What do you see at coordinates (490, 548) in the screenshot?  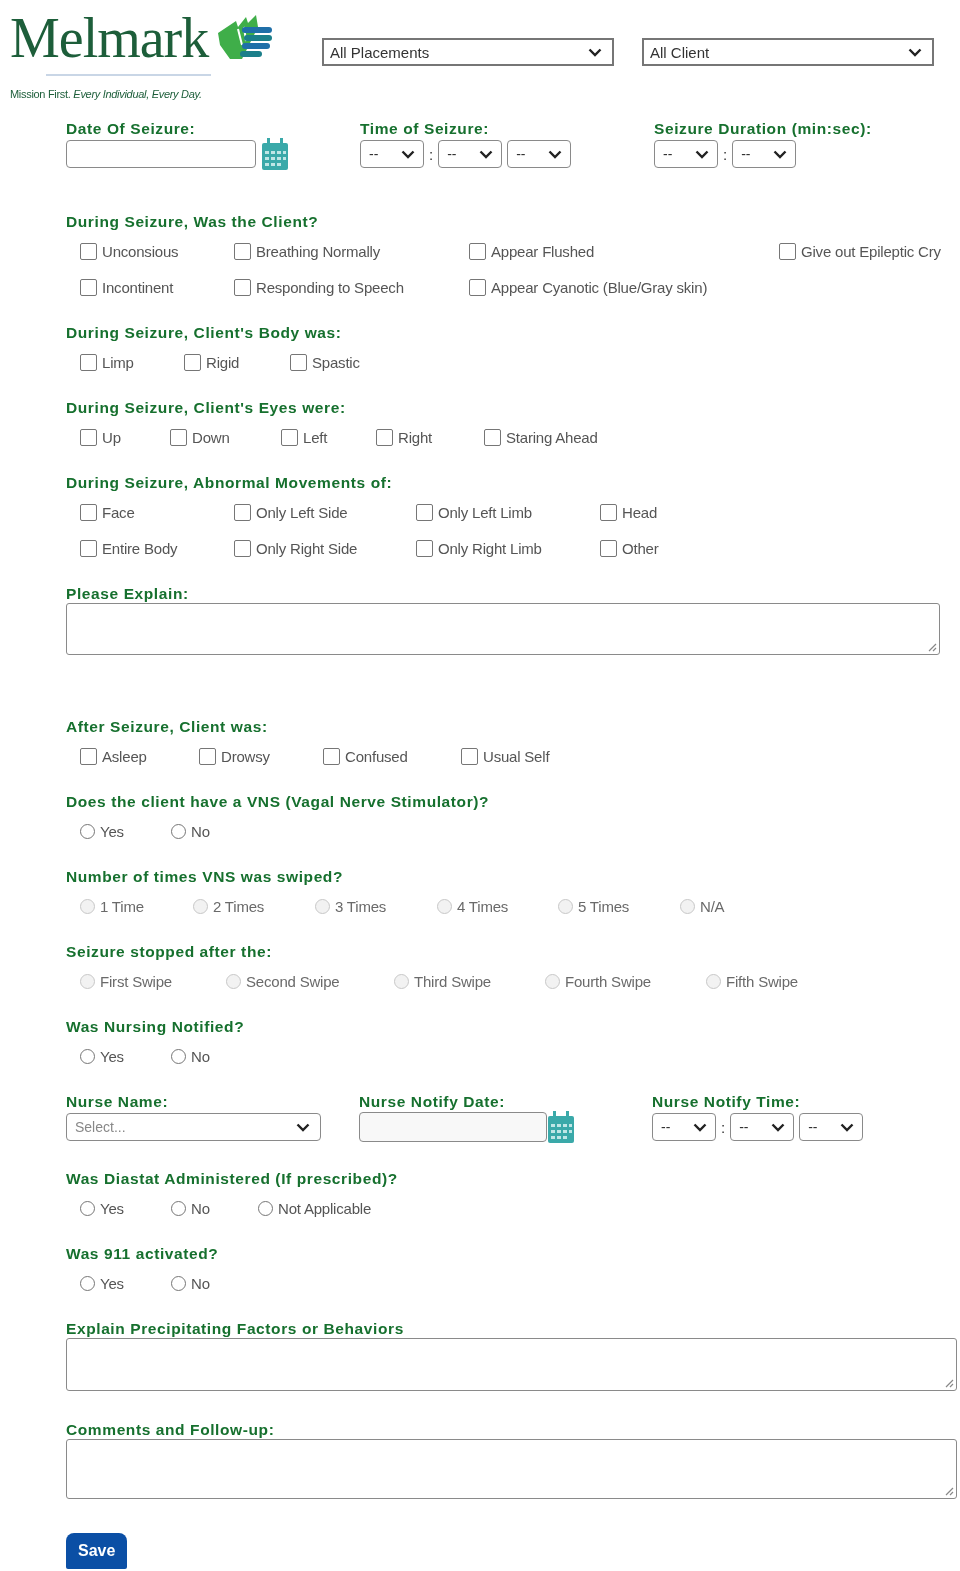 I see `checkbox-label: Only Right Limb` at bounding box center [490, 548].